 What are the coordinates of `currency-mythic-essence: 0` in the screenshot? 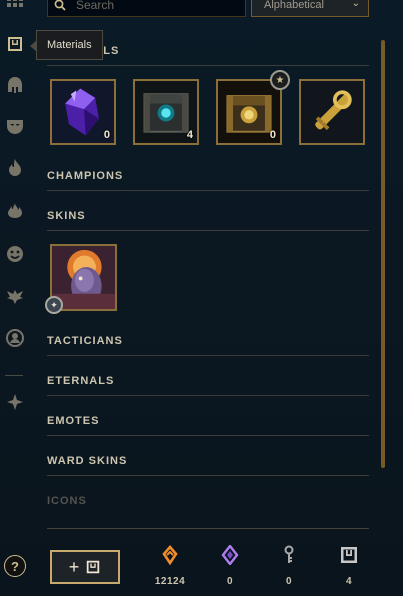 It's located at (230, 566).